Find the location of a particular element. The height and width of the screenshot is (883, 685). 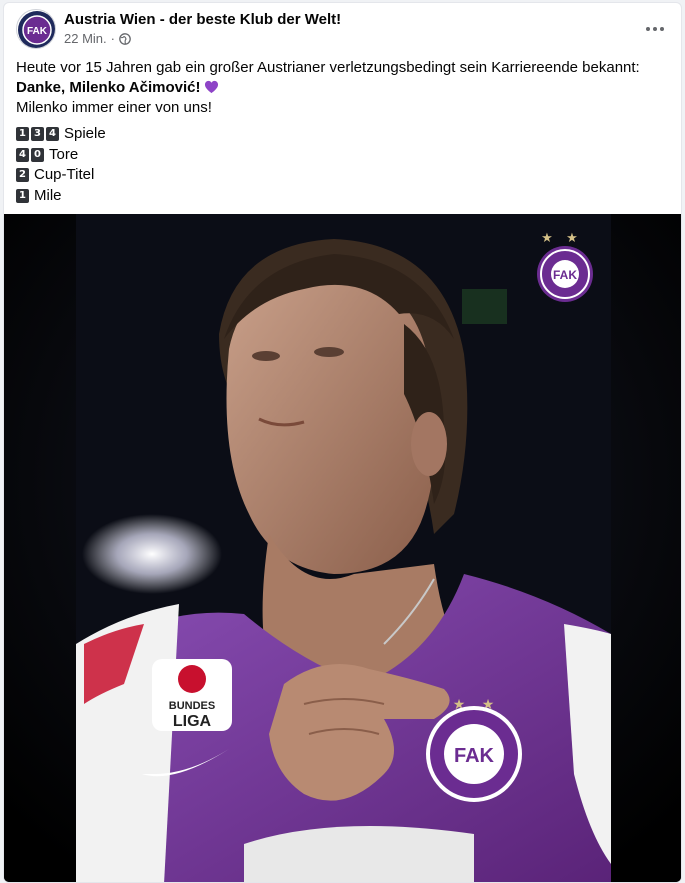

stat-label: Cup-Titel is located at coordinates (64, 174).